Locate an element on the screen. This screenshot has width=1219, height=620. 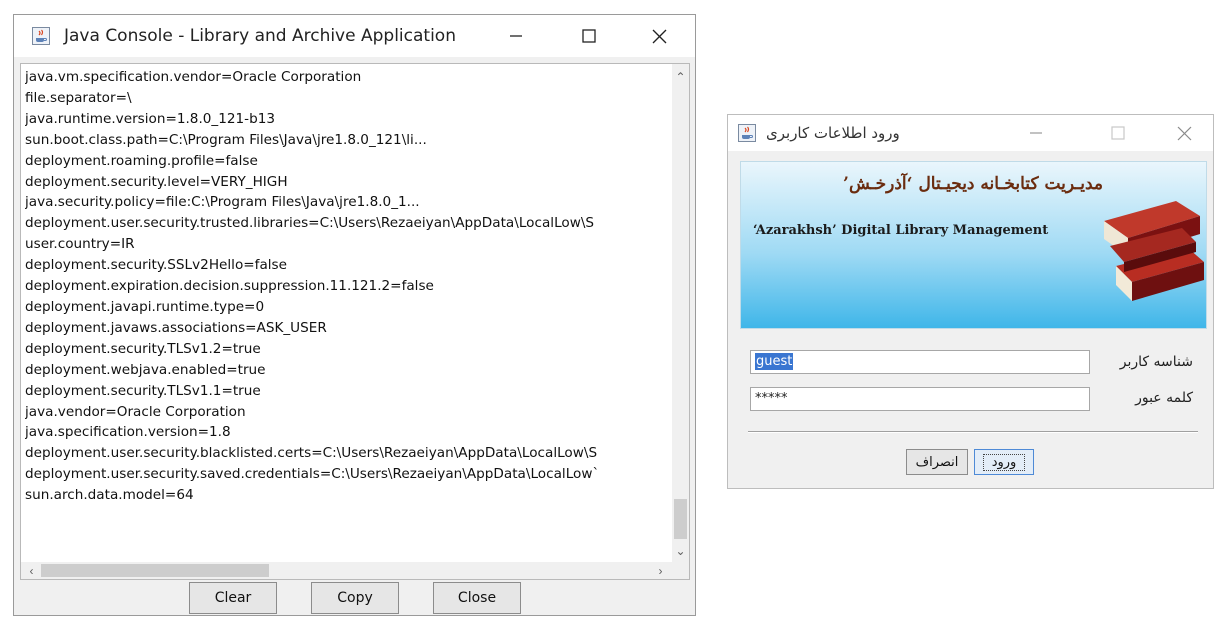
dialog-separator is located at coordinates (973, 432).